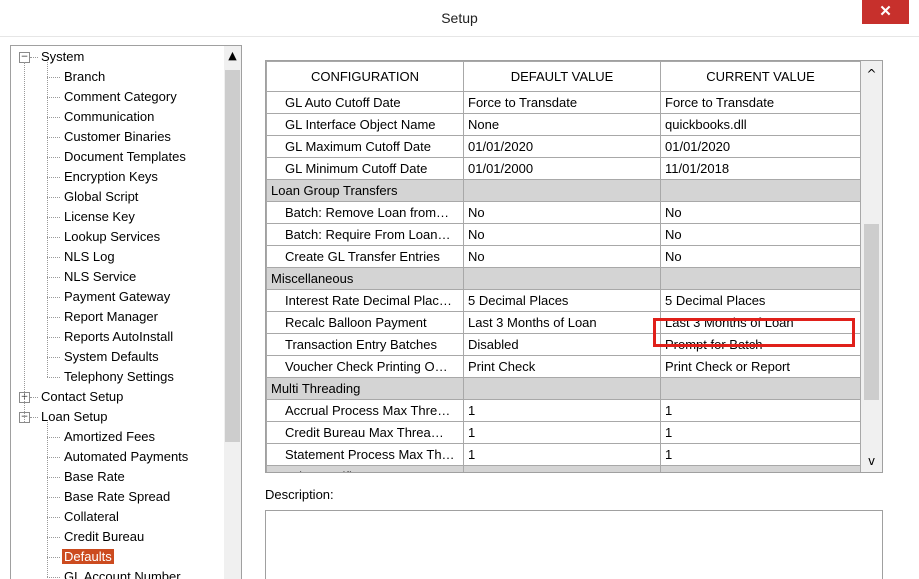 The height and width of the screenshot is (579, 919). What do you see at coordinates (563, 388) in the screenshot?
I see `group-row: Multi Threading` at bounding box center [563, 388].